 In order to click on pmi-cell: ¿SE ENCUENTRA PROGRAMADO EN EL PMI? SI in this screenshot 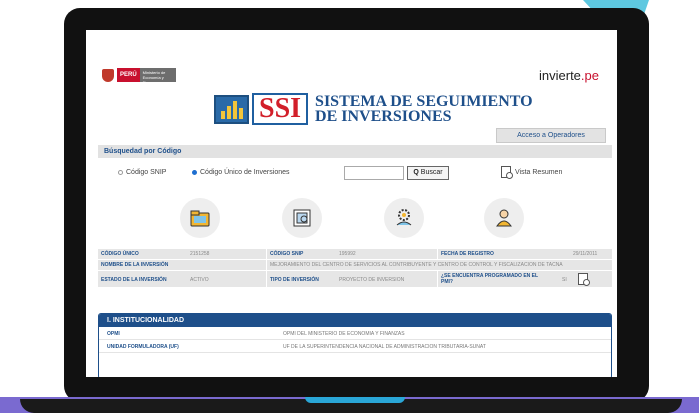, I will do `click(525, 279)`.